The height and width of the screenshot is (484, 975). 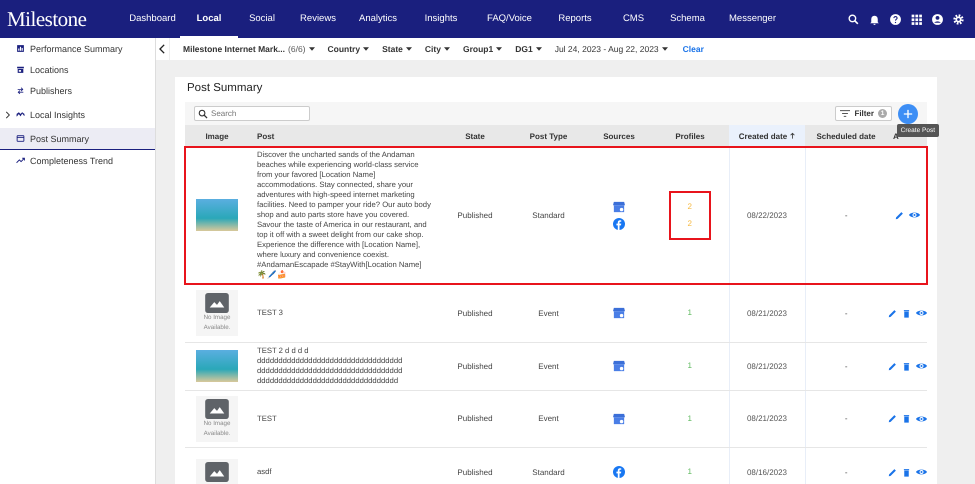 I want to click on created-date-cell: 08/16/2023, so click(x=767, y=465).